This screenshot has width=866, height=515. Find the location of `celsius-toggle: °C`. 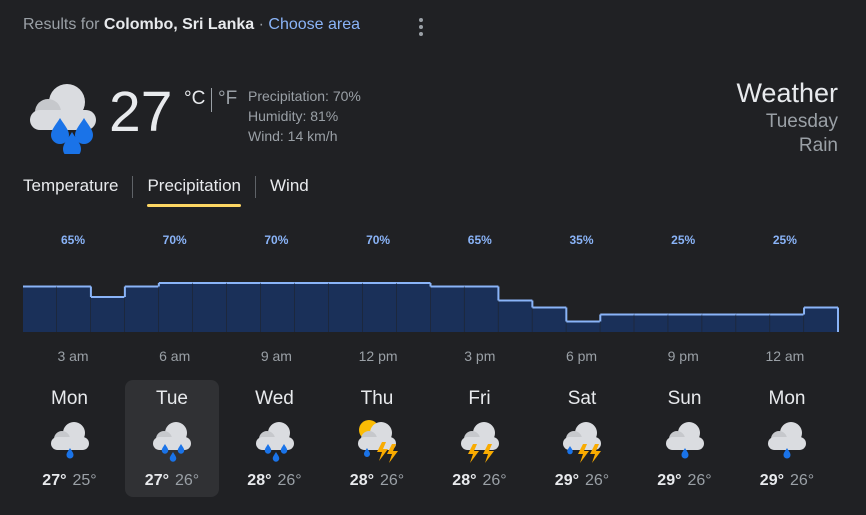

celsius-toggle: °C is located at coordinates (194, 99).